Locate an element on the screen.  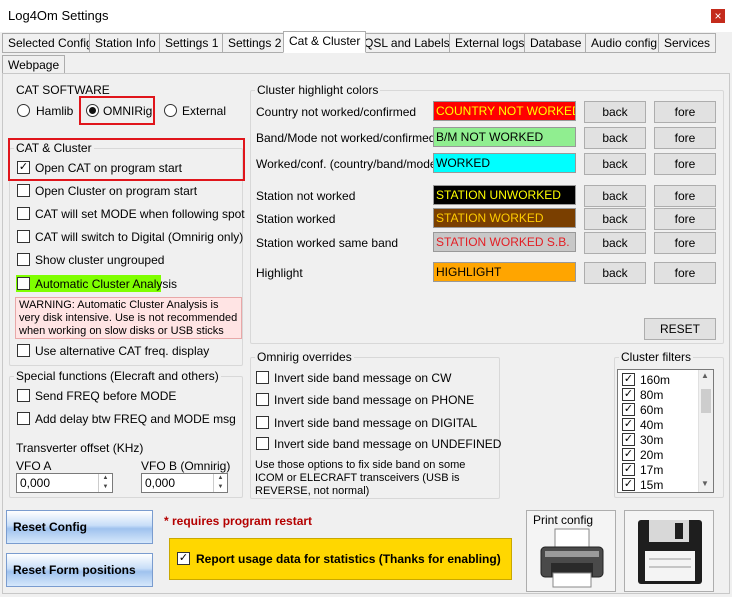
vfo-a-spin-arrows: ▲ ▼ is located at coordinates (105, 483).